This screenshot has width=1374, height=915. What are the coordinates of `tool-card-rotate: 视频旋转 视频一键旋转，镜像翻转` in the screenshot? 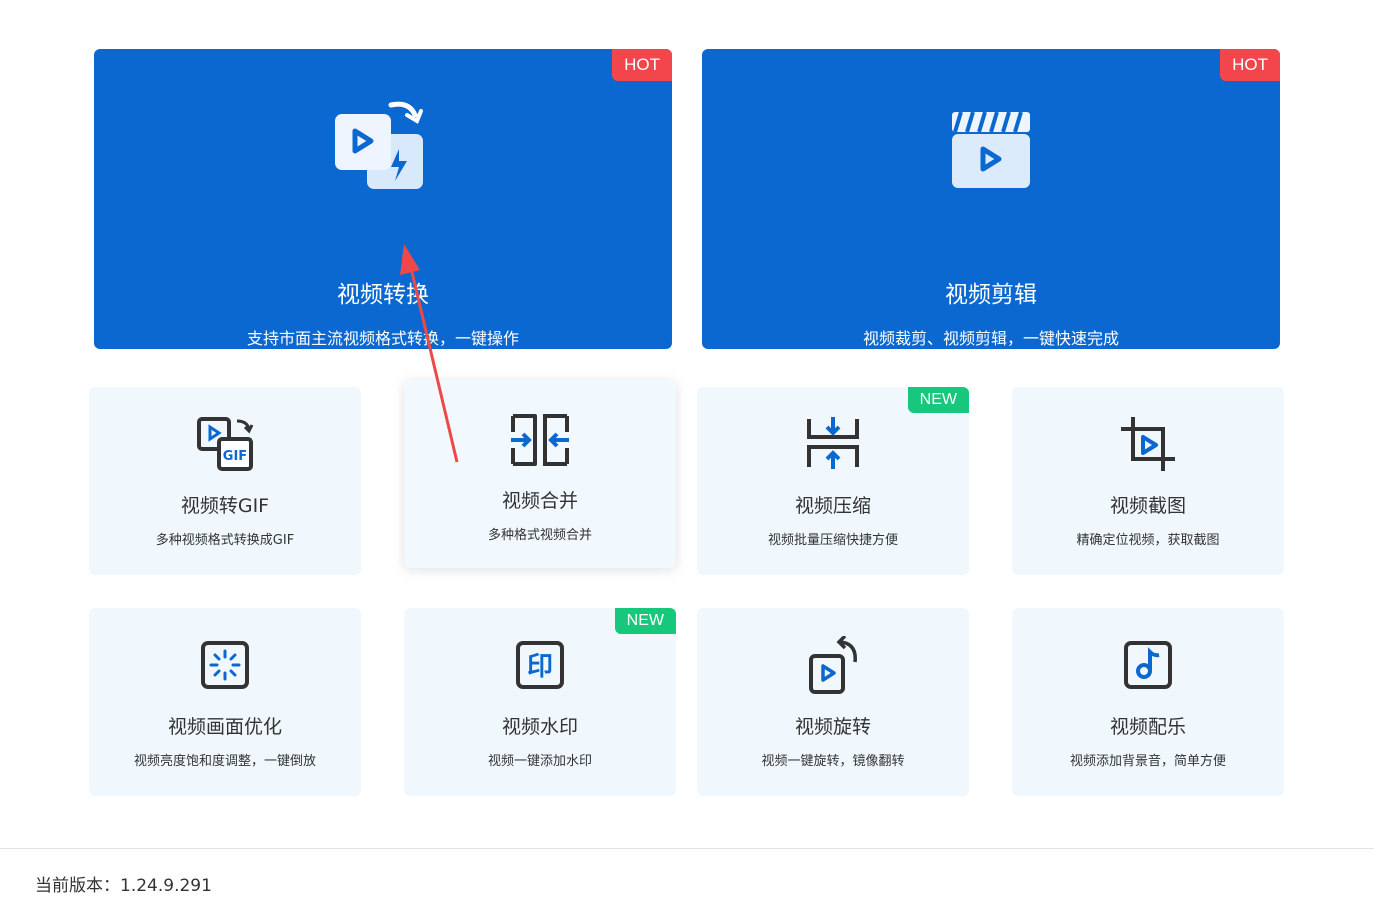 It's located at (833, 702).